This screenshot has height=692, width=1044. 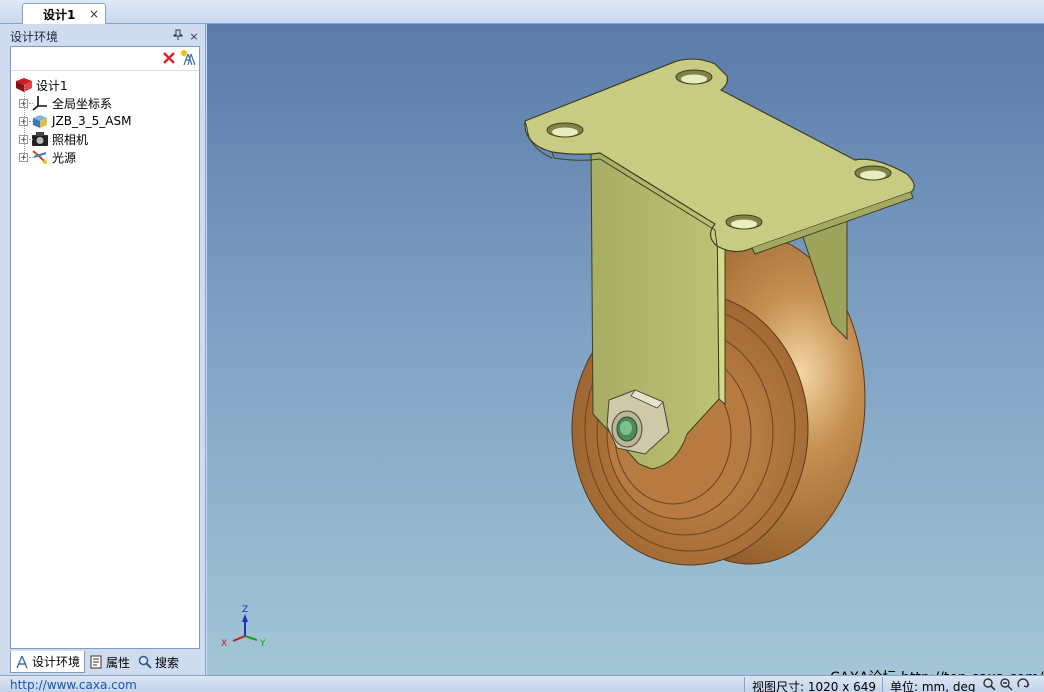 I want to click on tree-item-camera: + 照相机, so click(x=105, y=134).